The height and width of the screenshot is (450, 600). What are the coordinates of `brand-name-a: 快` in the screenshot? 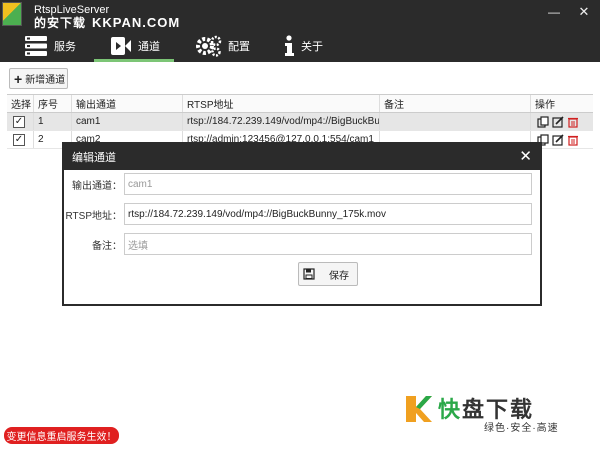 It's located at (450, 409).